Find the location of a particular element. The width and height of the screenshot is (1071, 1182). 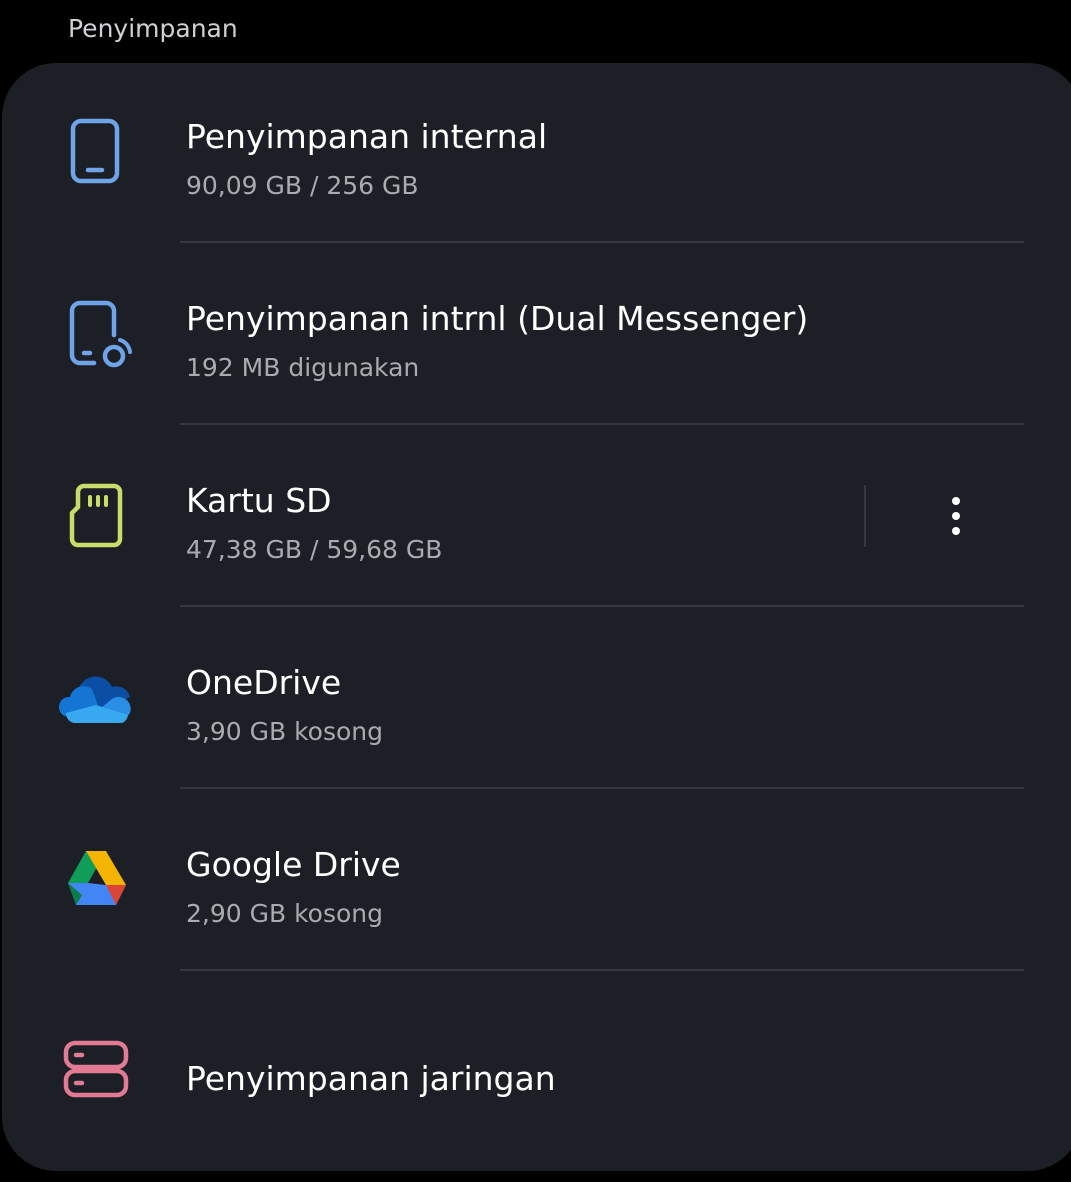

storage-item-subtitle: 3,90 GB kosong is located at coordinates (284, 731).